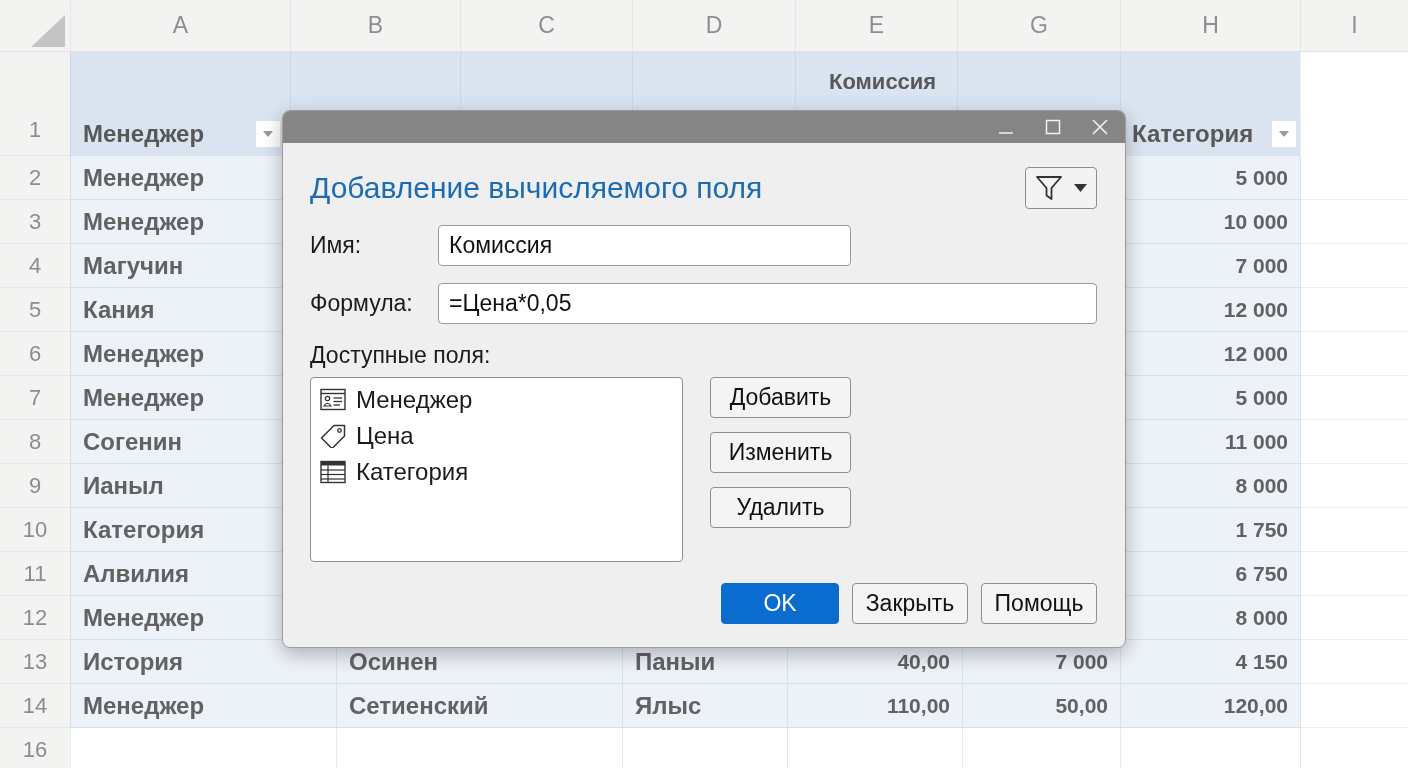  Describe the element at coordinates (144, 529) in the screenshot. I see `cell-text: Категория` at that location.